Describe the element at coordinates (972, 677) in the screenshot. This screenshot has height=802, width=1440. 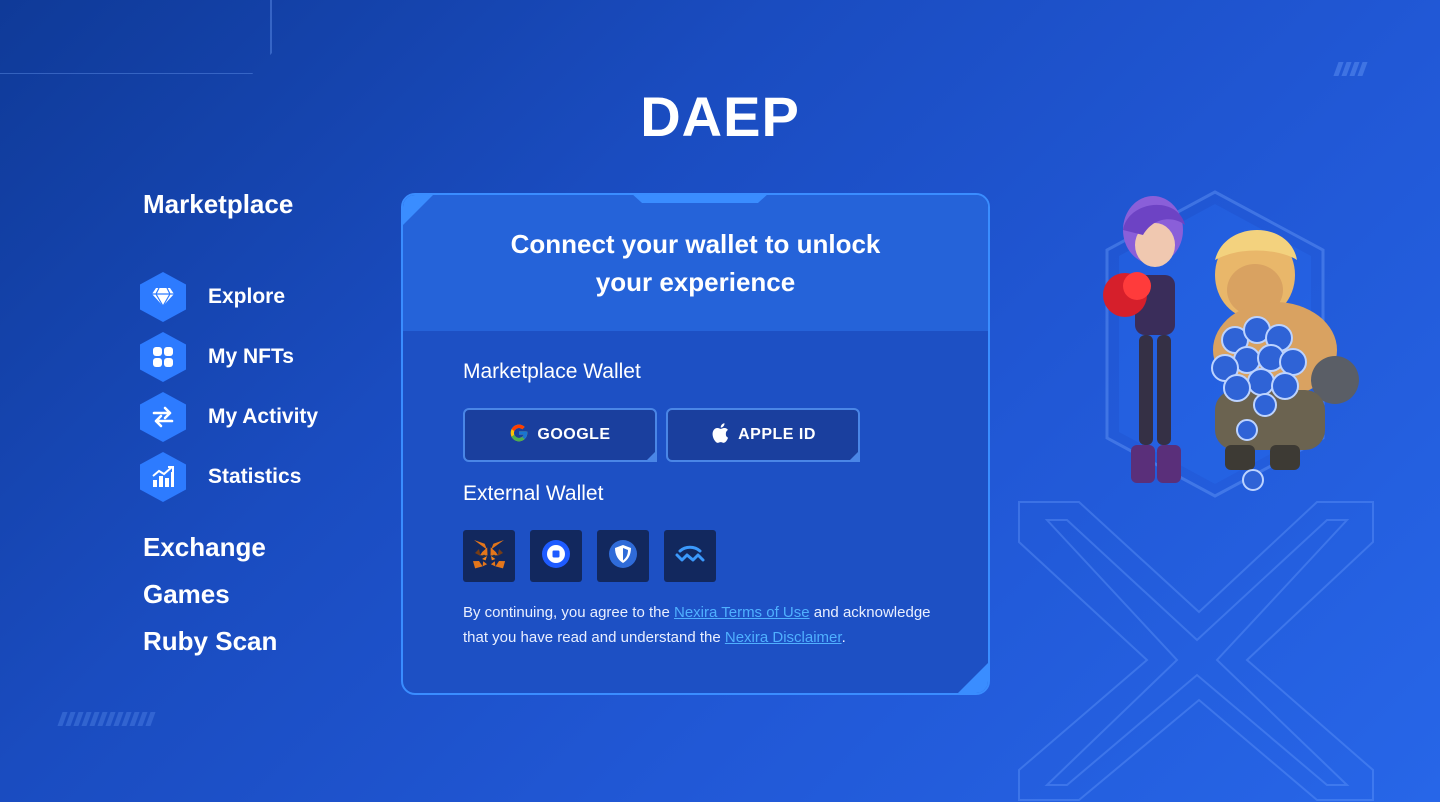
I see `card-corner-decoration` at that location.